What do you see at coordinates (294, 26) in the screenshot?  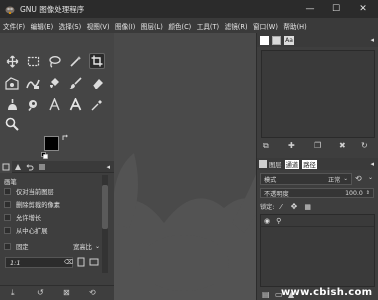 I see `menu-help: 帮助(H)` at bounding box center [294, 26].